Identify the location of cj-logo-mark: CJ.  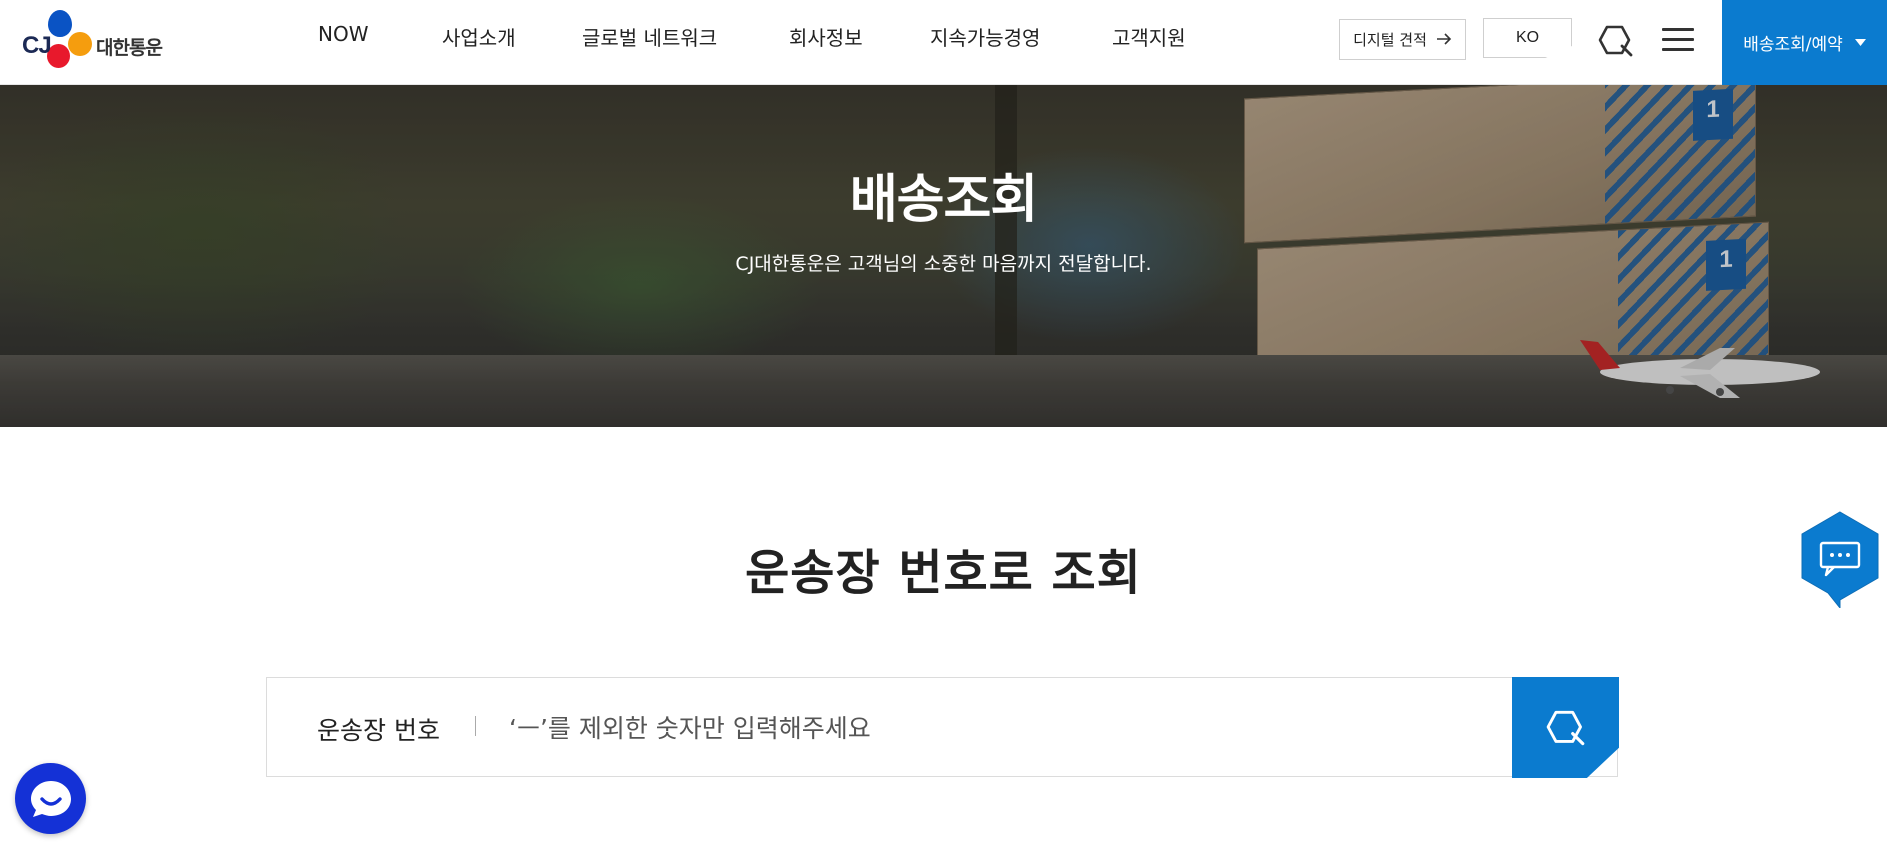
(59, 41).